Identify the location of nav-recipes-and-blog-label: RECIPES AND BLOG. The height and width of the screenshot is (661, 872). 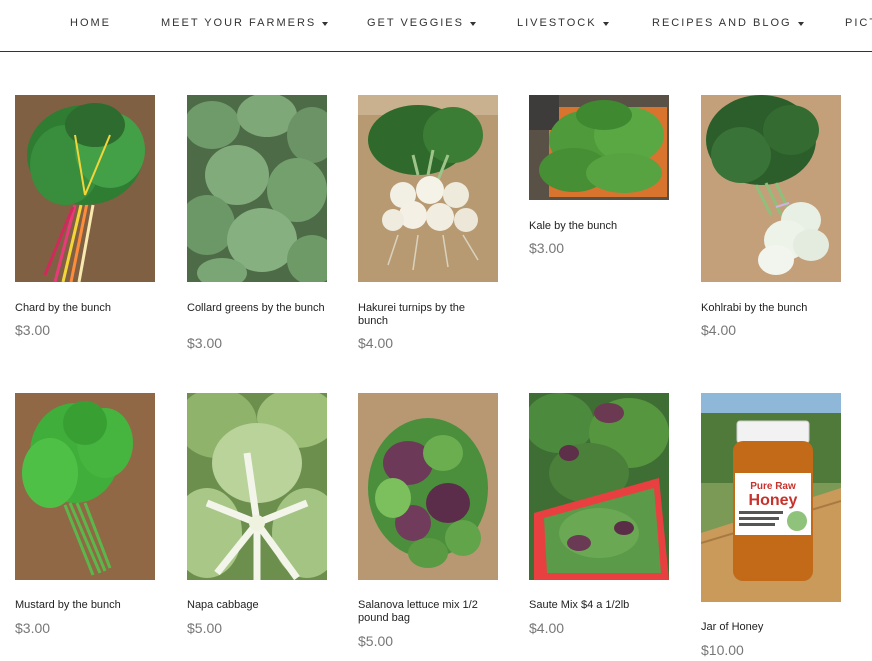
(722, 23).